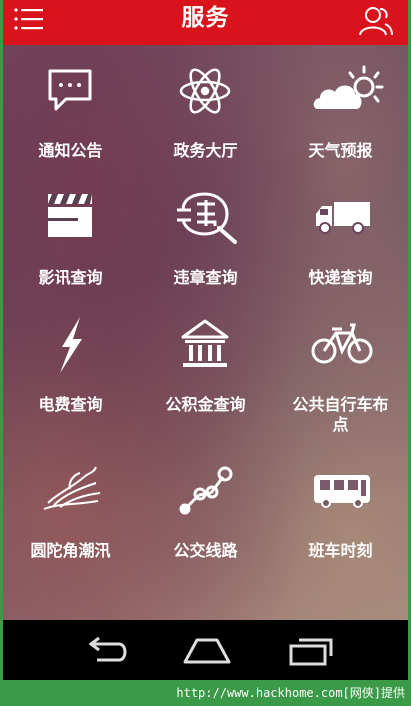  Describe the element at coordinates (70, 218) in the screenshot. I see `clapperboard-icon` at that location.